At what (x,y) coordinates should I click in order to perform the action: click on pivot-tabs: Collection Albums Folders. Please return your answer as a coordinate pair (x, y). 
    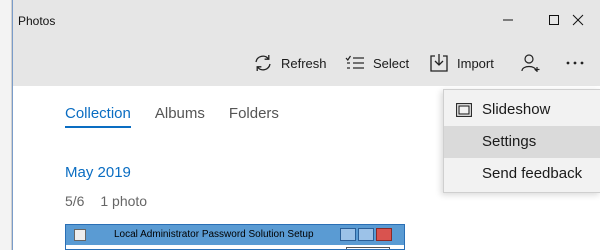
    Looking at the image, I should click on (184, 116).